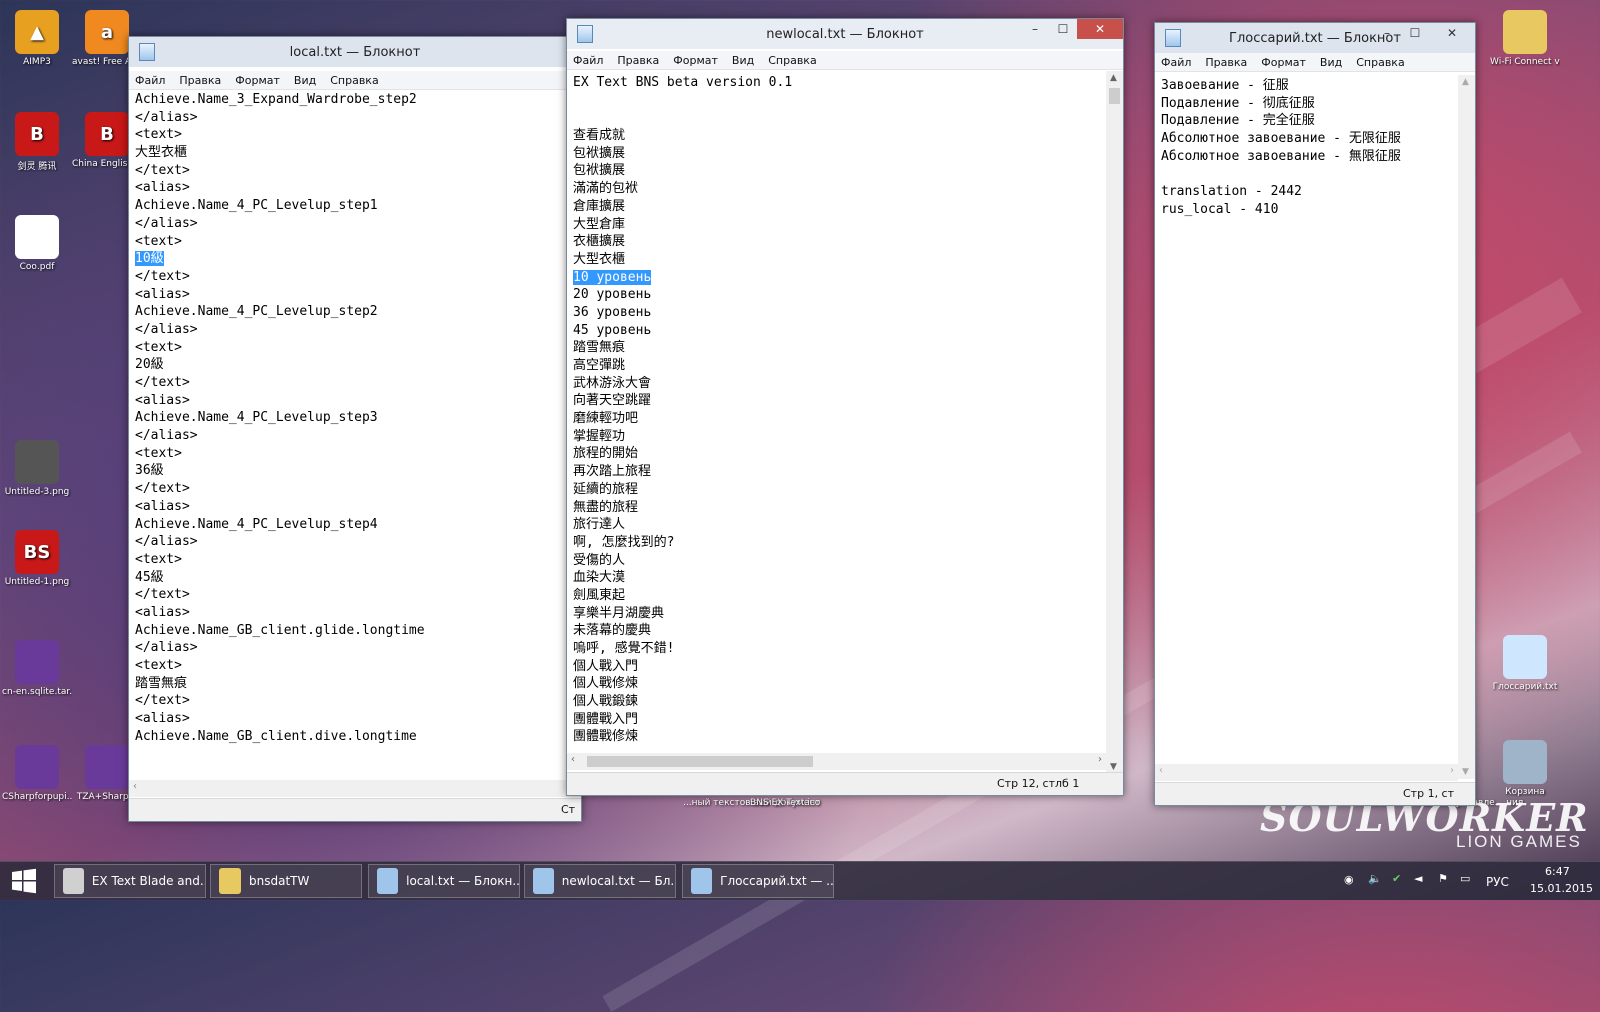 Image resolution: width=1600 pixels, height=1012 pixels. What do you see at coordinates (286, 881) in the screenshot?
I see `taskbar-item-folder: bnsdatTW` at bounding box center [286, 881].